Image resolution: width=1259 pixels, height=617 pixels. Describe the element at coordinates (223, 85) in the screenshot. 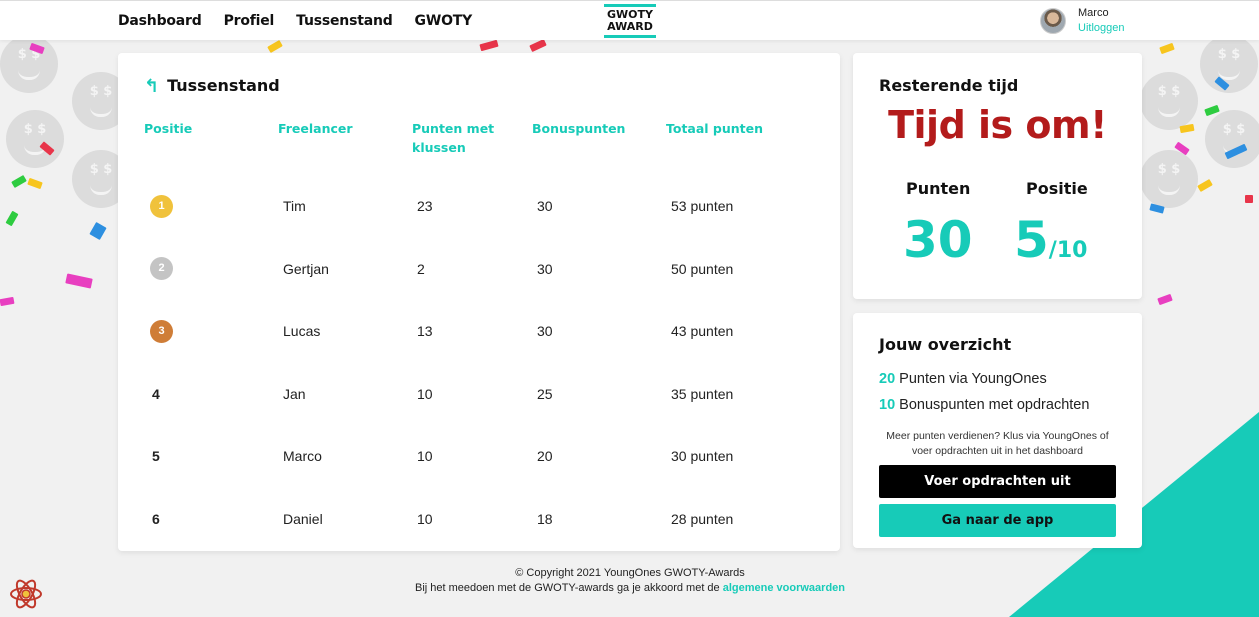

I see `standings-title: Tussenstand` at that location.